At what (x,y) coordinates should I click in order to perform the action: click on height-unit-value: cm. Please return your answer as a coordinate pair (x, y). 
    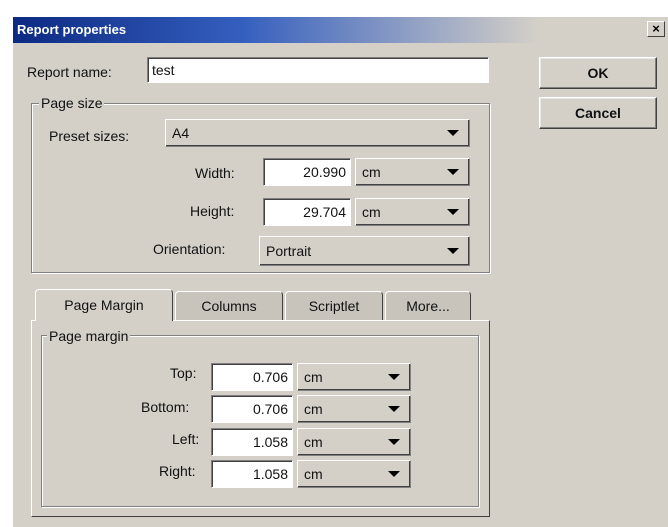
    Looking at the image, I should click on (371, 212).